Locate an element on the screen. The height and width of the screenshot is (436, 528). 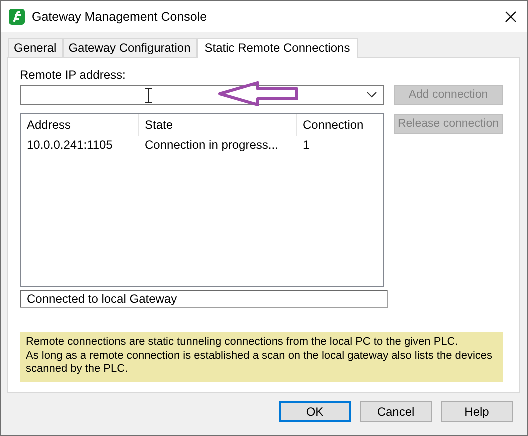
info-text: Remote connections are static tunneling connections from the local PC to the given PLC. is located at coordinates (243, 343).